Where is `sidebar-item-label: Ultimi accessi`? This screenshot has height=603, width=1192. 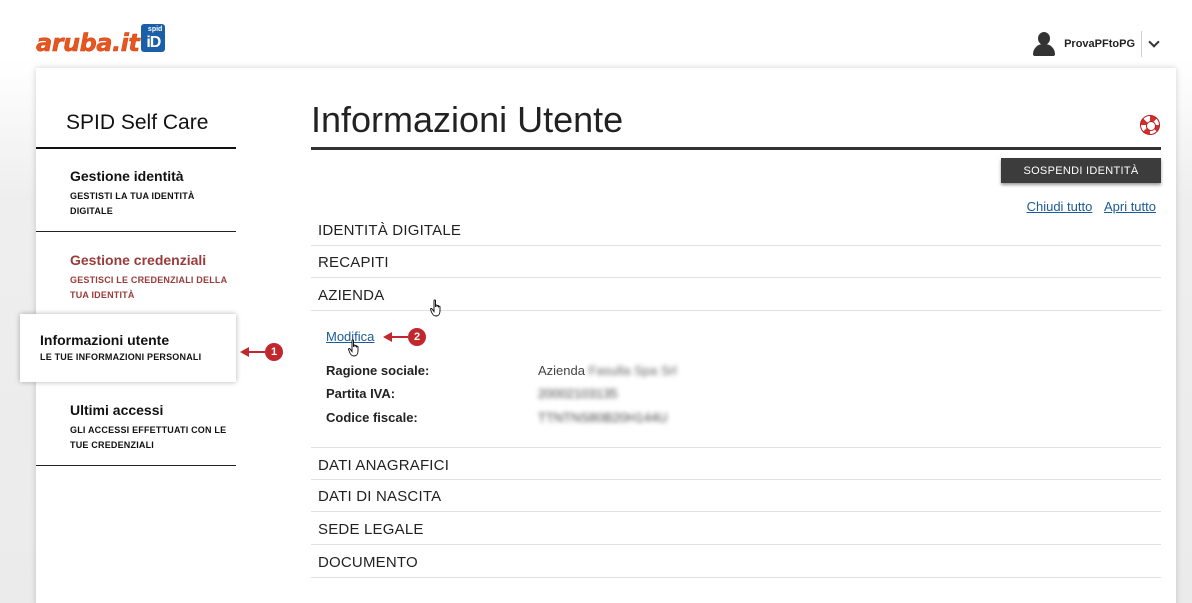 sidebar-item-label: Ultimi accessi is located at coordinates (117, 410).